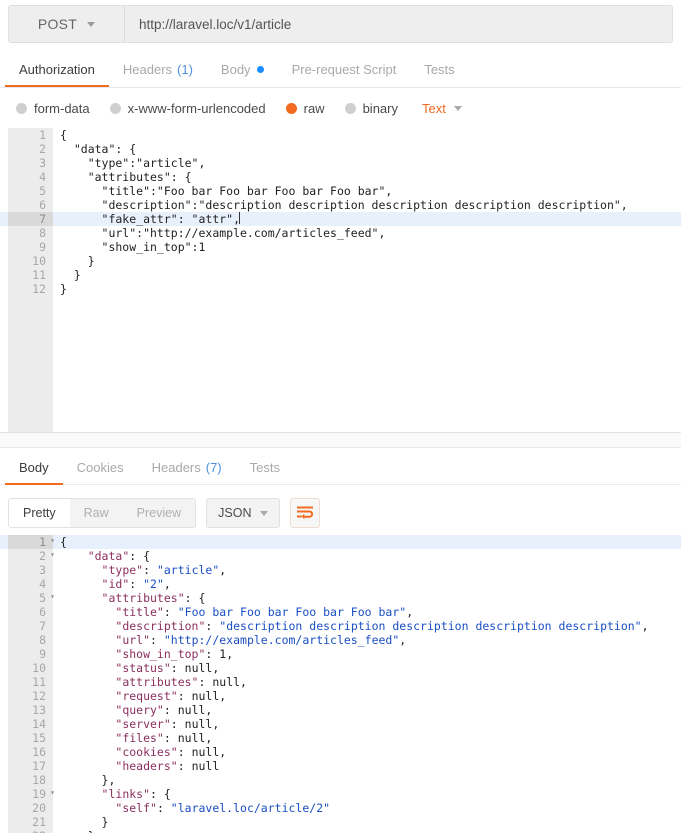 The height and width of the screenshot is (833, 681). What do you see at coordinates (30, 724) in the screenshot?
I see `line-number: 14` at bounding box center [30, 724].